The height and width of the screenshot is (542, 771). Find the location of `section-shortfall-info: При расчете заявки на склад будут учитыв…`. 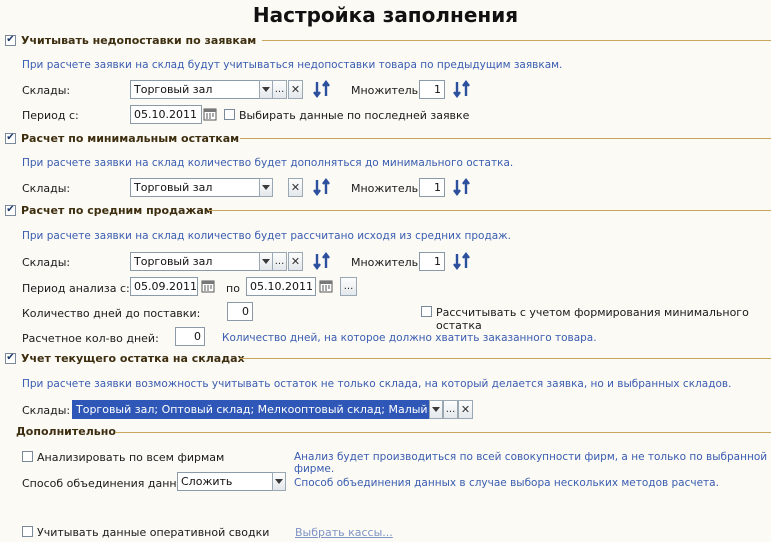

section-shortfall-info: При расчете заявки на склад будут учитыв… is located at coordinates (292, 65).